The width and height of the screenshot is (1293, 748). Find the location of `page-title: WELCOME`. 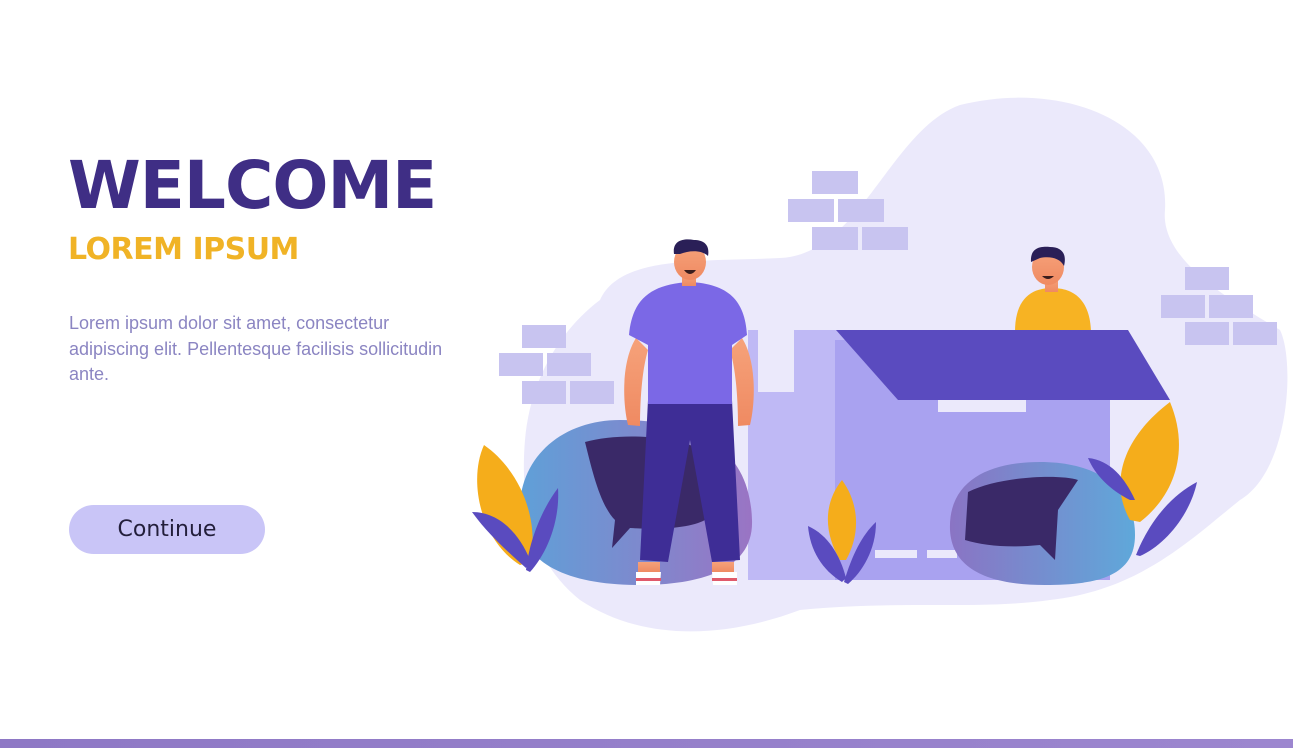

page-title: WELCOME is located at coordinates (252, 185).